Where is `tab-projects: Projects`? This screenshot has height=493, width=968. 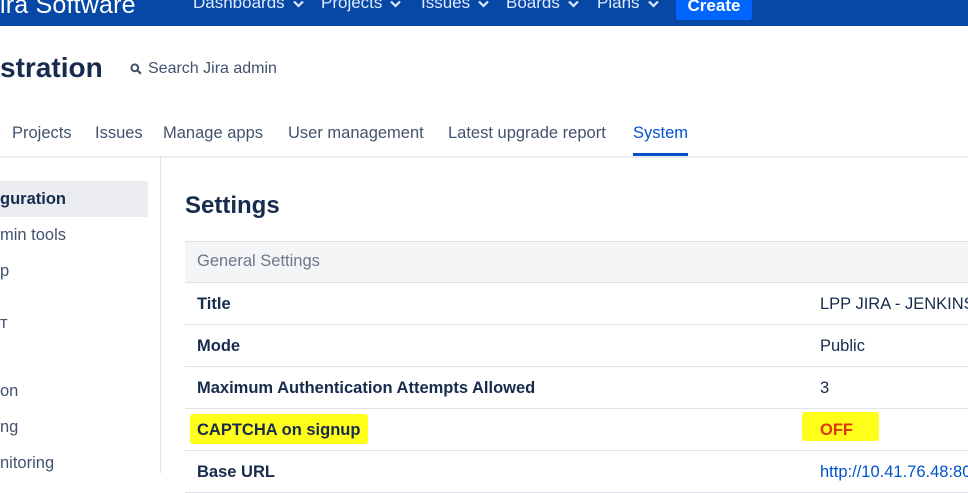
tab-projects: Projects is located at coordinates (42, 133).